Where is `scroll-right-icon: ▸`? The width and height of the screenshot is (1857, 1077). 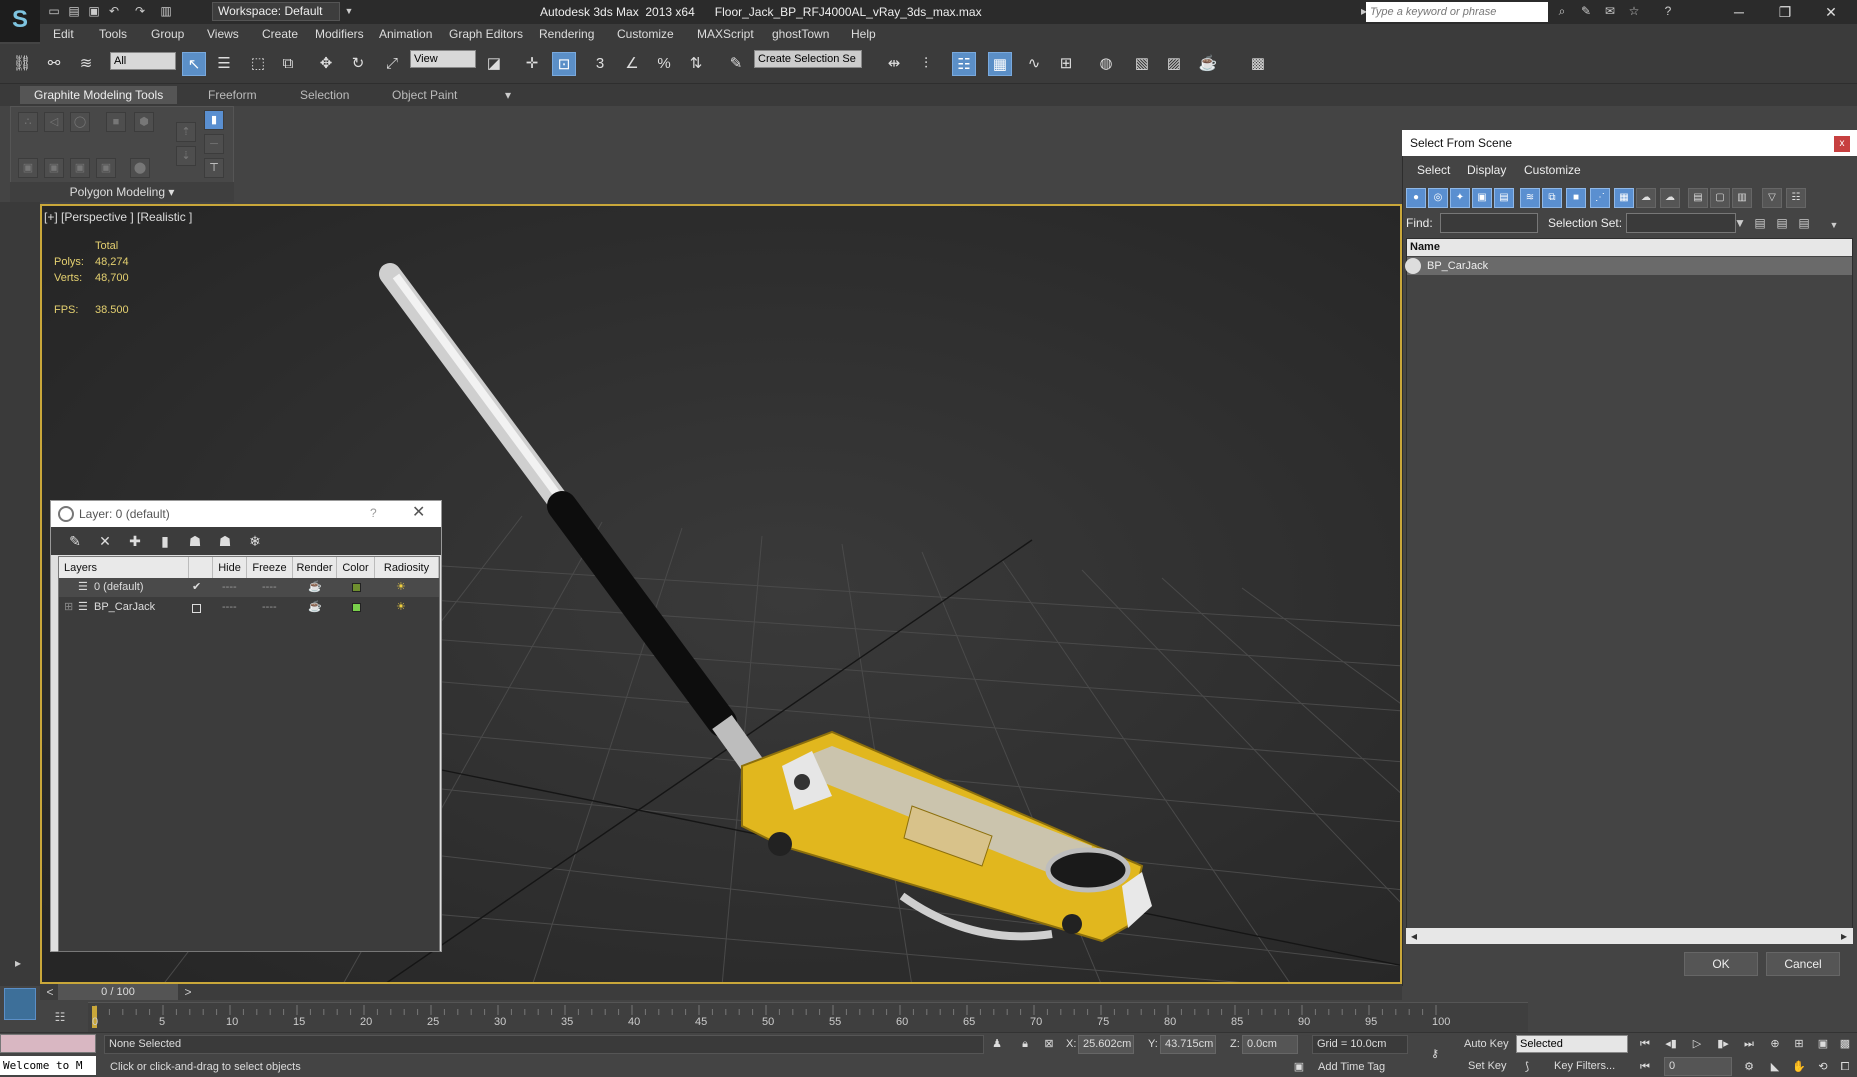 scroll-right-icon: ▸ is located at coordinates (1844, 936).